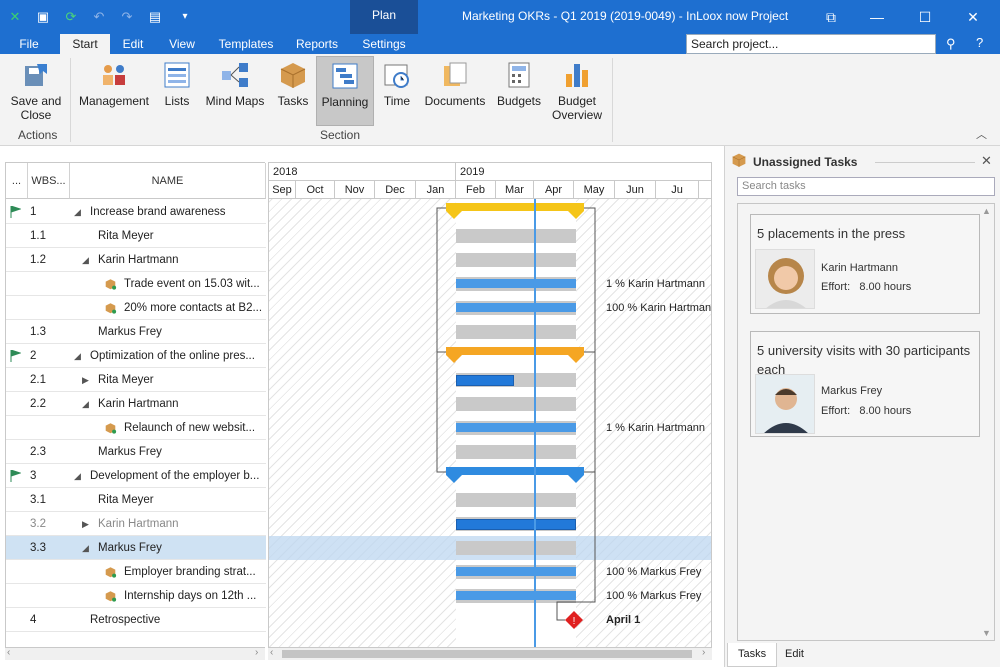 The height and width of the screenshot is (667, 1000). Describe the element at coordinates (519, 75) in the screenshot. I see `calculator-icon` at that location.